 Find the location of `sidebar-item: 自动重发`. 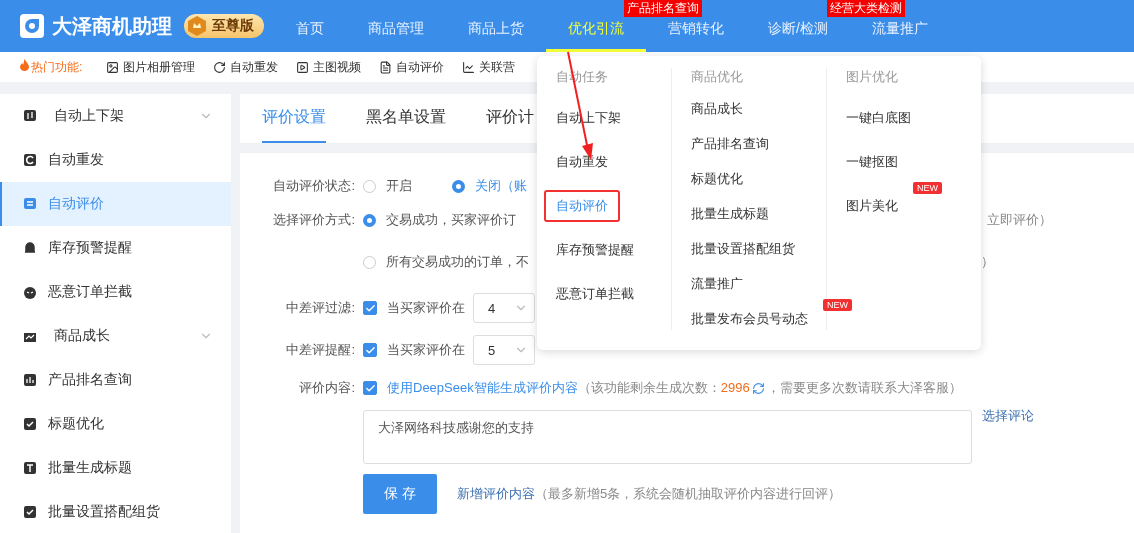

sidebar-item: 自动重发 is located at coordinates (115, 160).